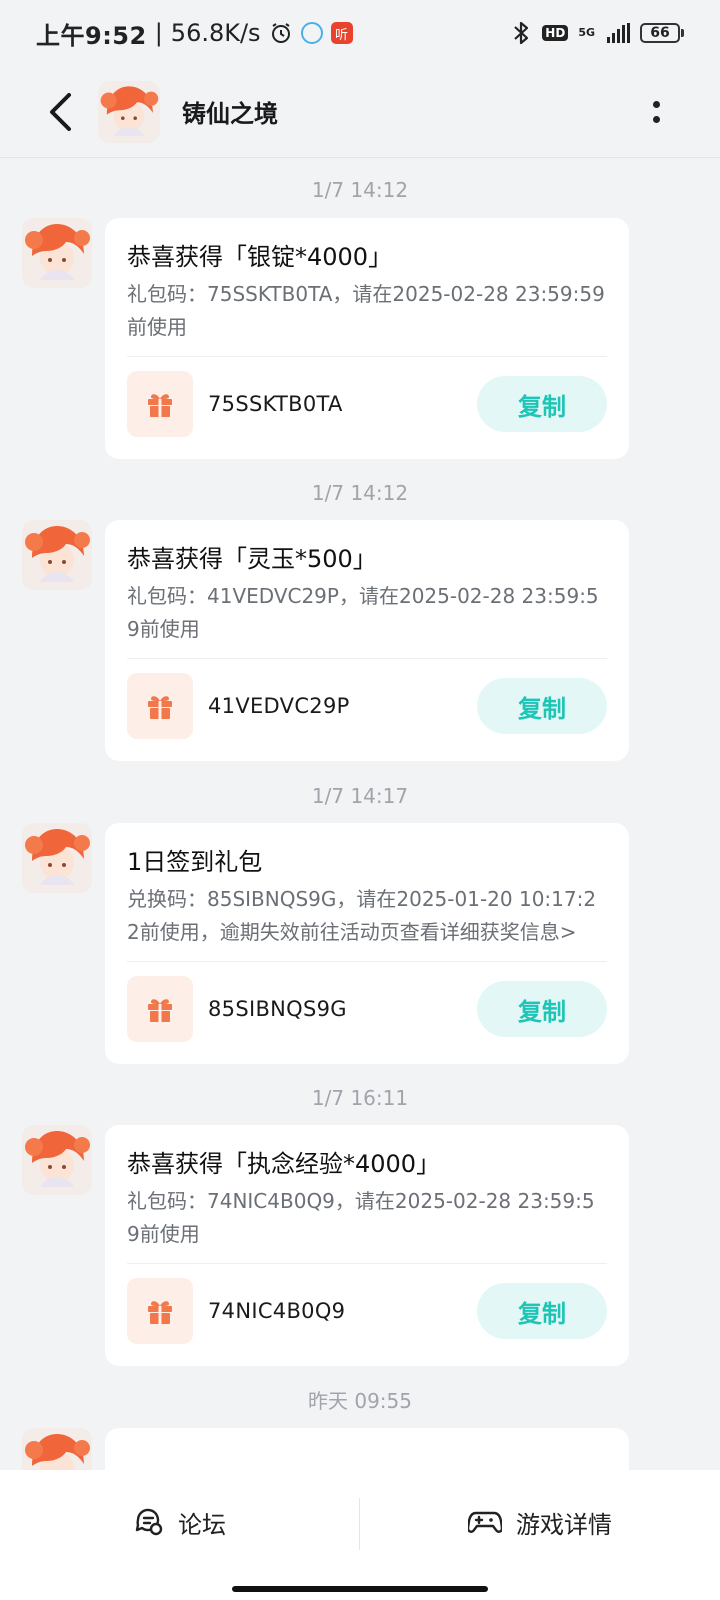 This screenshot has width=720, height=1600. I want to click on gift-code: 75SSKTB0TA, so click(275, 404).